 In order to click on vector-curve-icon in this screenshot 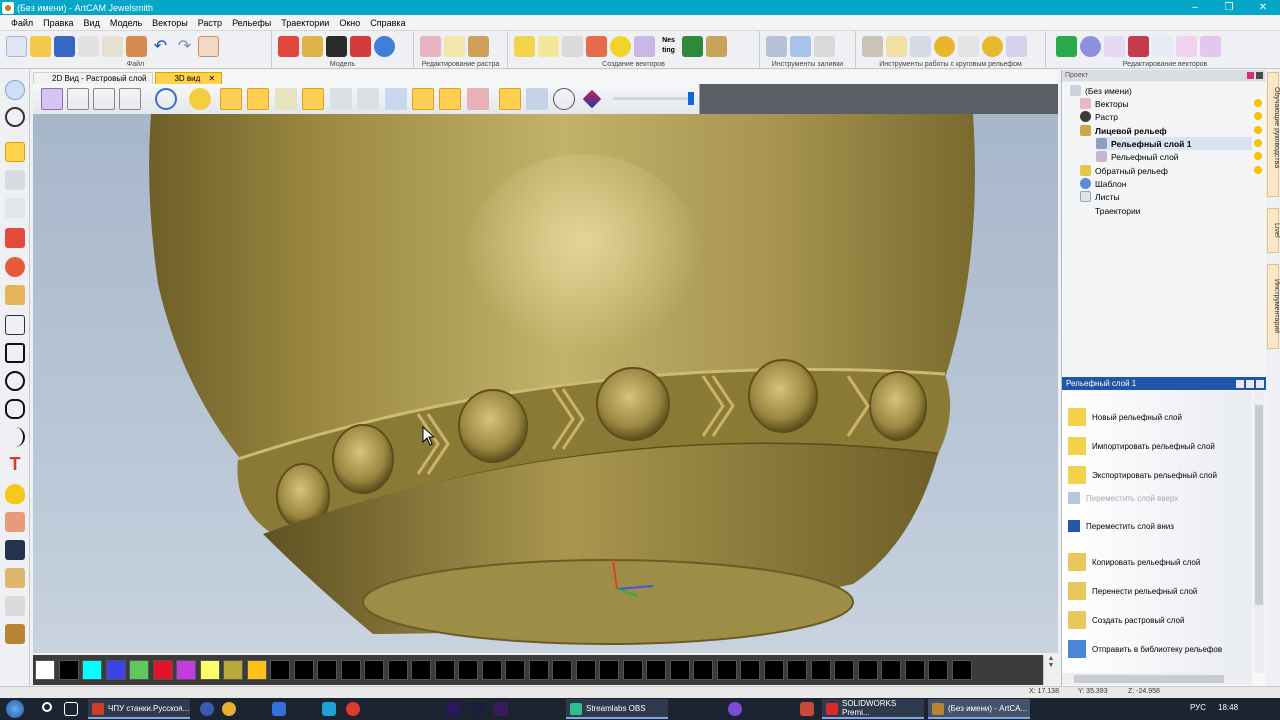, I will do `click(548, 46)`.